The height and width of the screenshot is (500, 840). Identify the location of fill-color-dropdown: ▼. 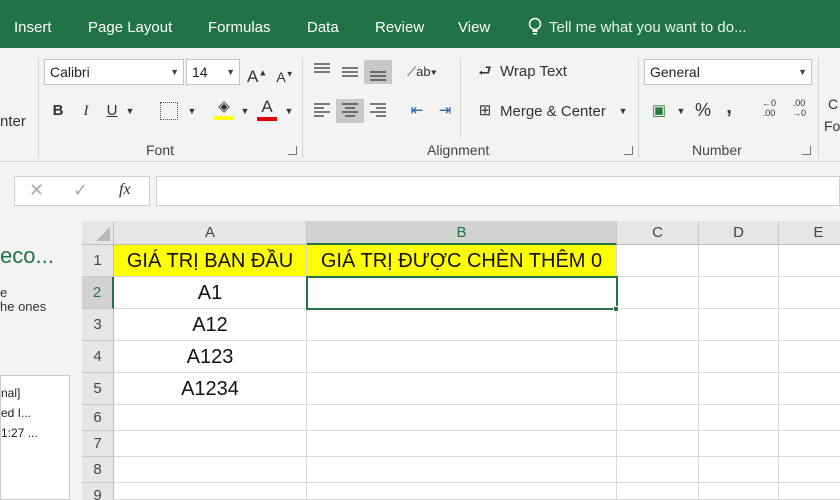
(245, 111).